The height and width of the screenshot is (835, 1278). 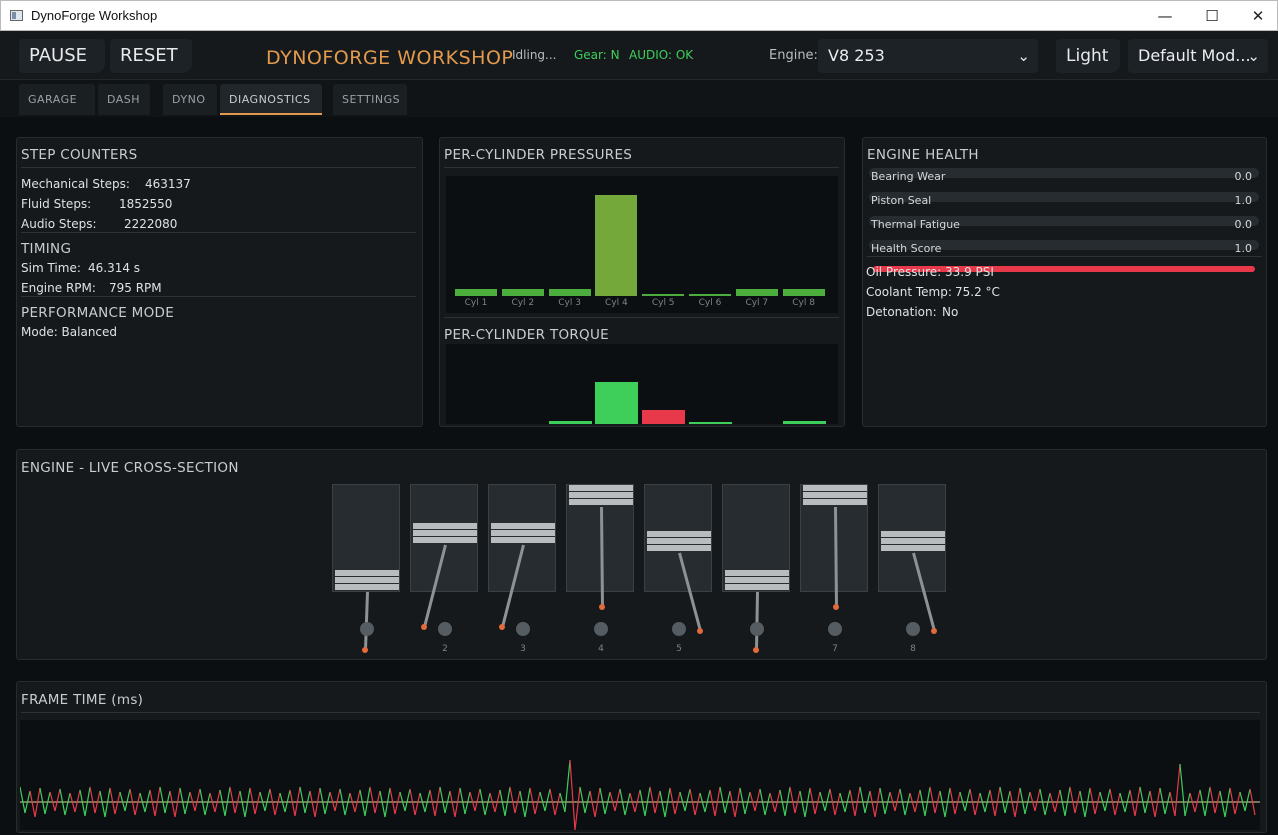 What do you see at coordinates (950, 312) in the screenshot?
I see `detonation-value: No` at bounding box center [950, 312].